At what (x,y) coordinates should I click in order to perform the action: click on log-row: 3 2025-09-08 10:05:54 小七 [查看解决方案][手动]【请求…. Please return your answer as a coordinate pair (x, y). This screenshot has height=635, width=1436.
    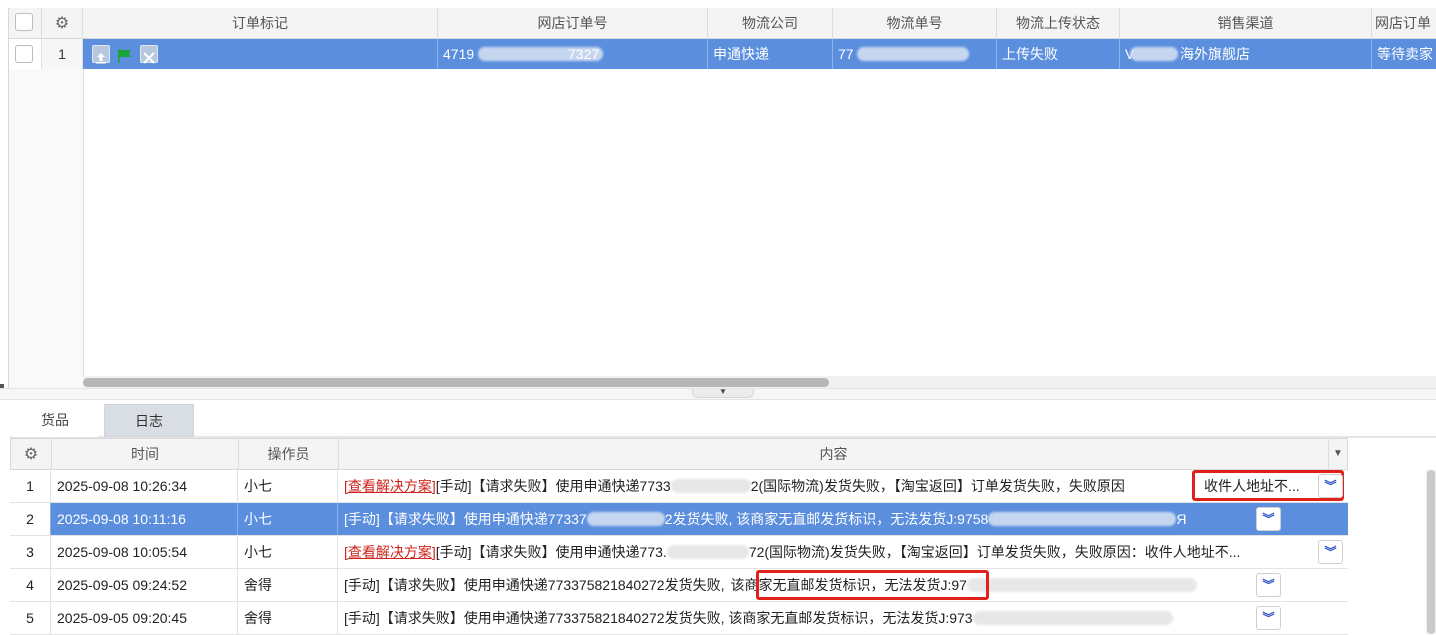
    Looking at the image, I should click on (679, 552).